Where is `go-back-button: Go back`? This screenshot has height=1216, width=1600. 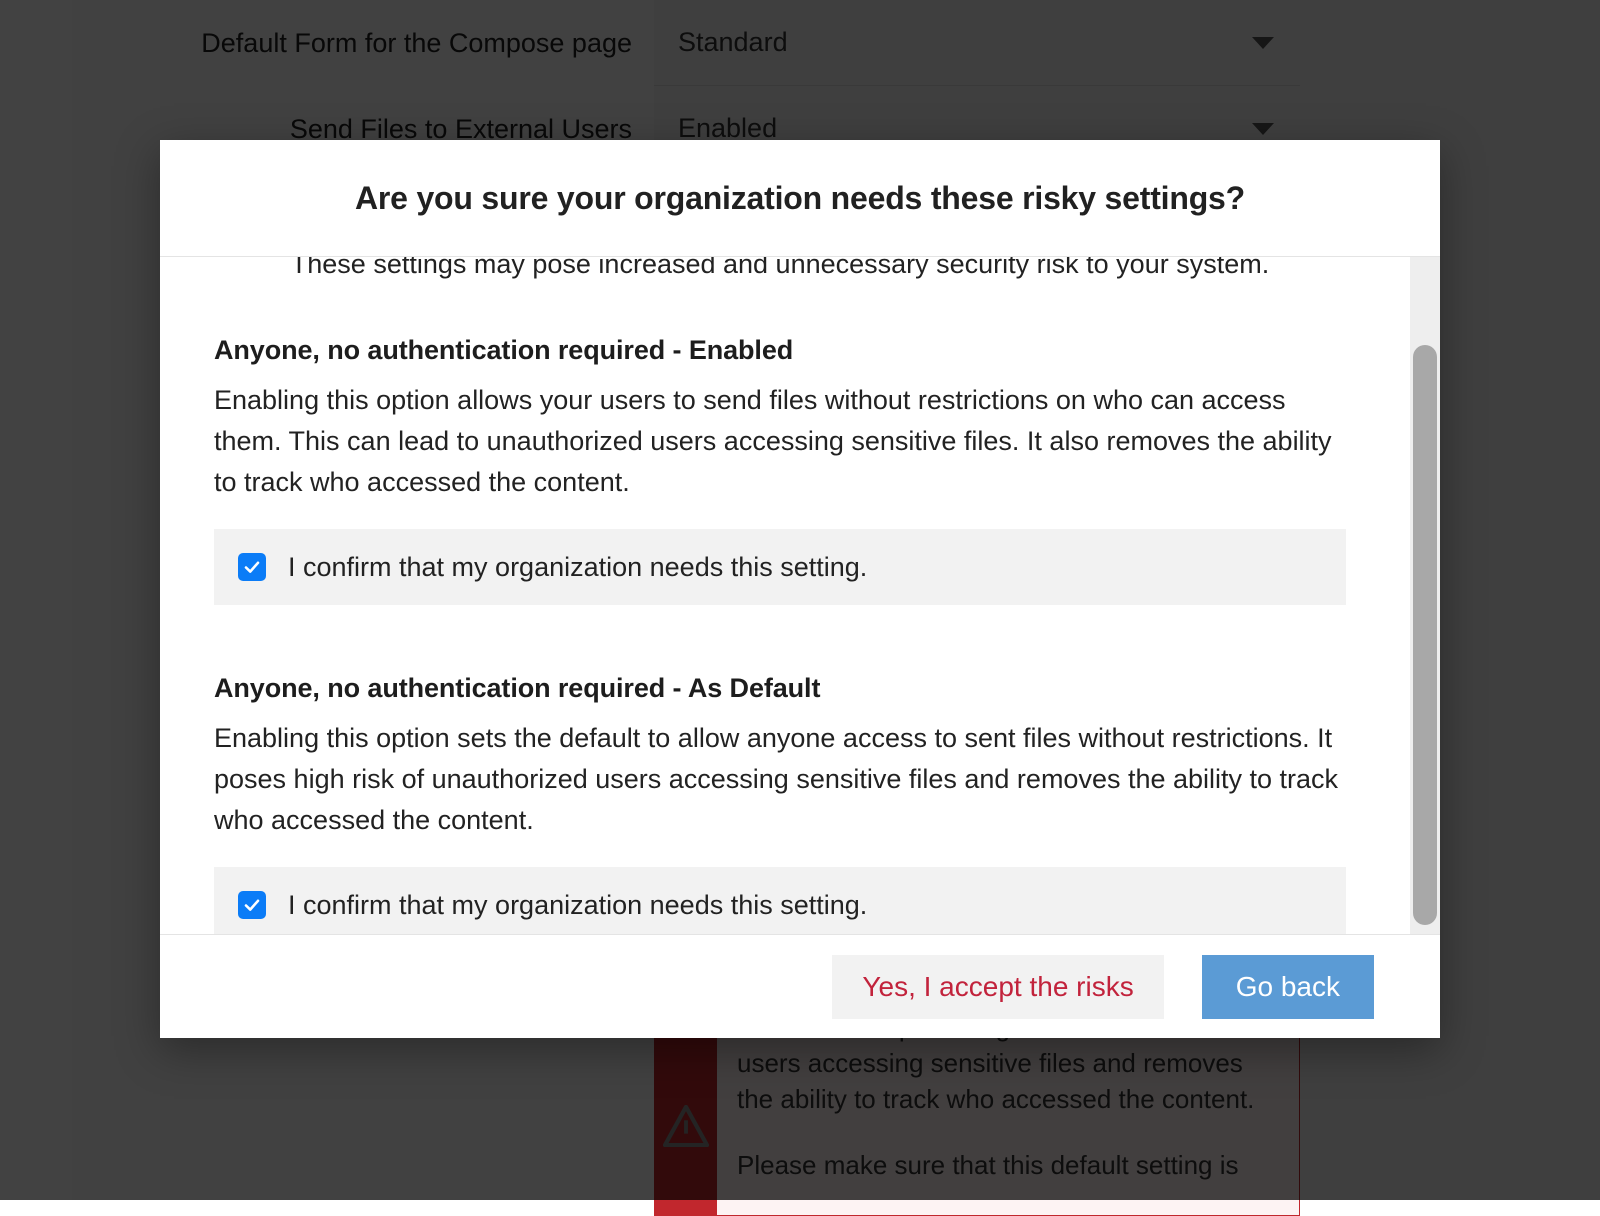 go-back-button: Go back is located at coordinates (1288, 987).